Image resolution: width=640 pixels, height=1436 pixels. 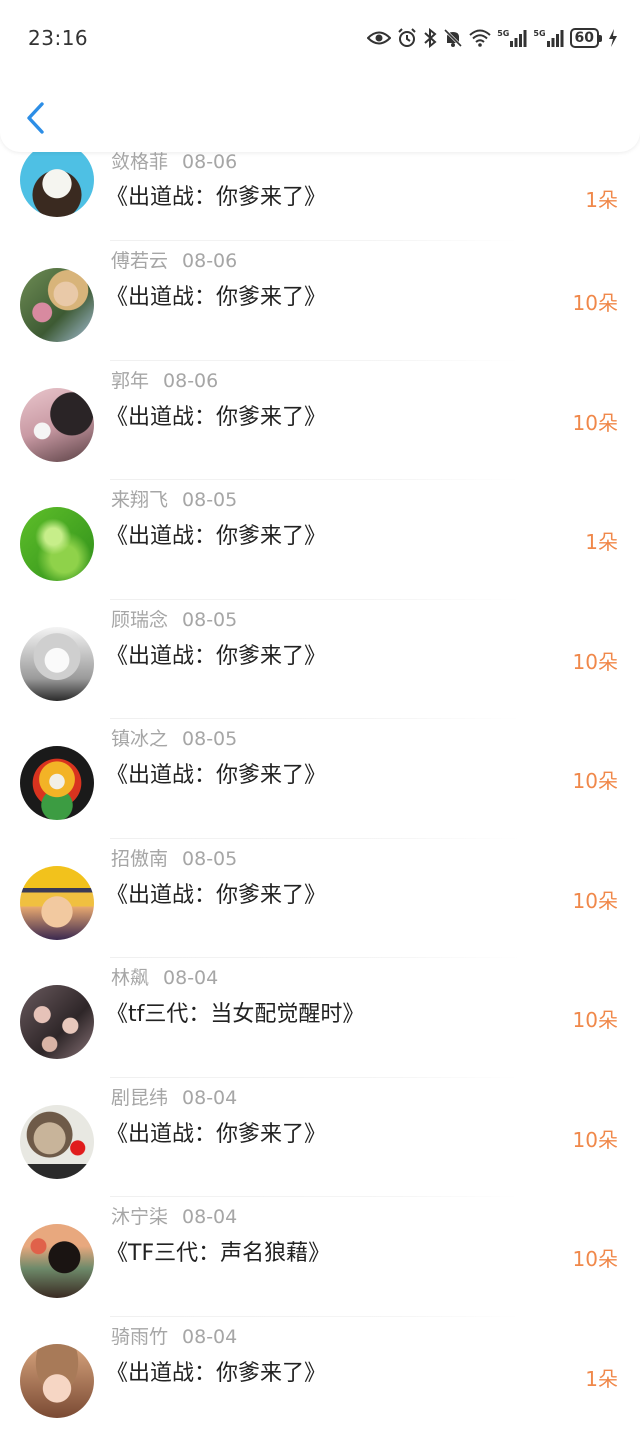 I want to click on book-title: 《tf三代：当女配觉醒时》, so click(x=235, y=1015).